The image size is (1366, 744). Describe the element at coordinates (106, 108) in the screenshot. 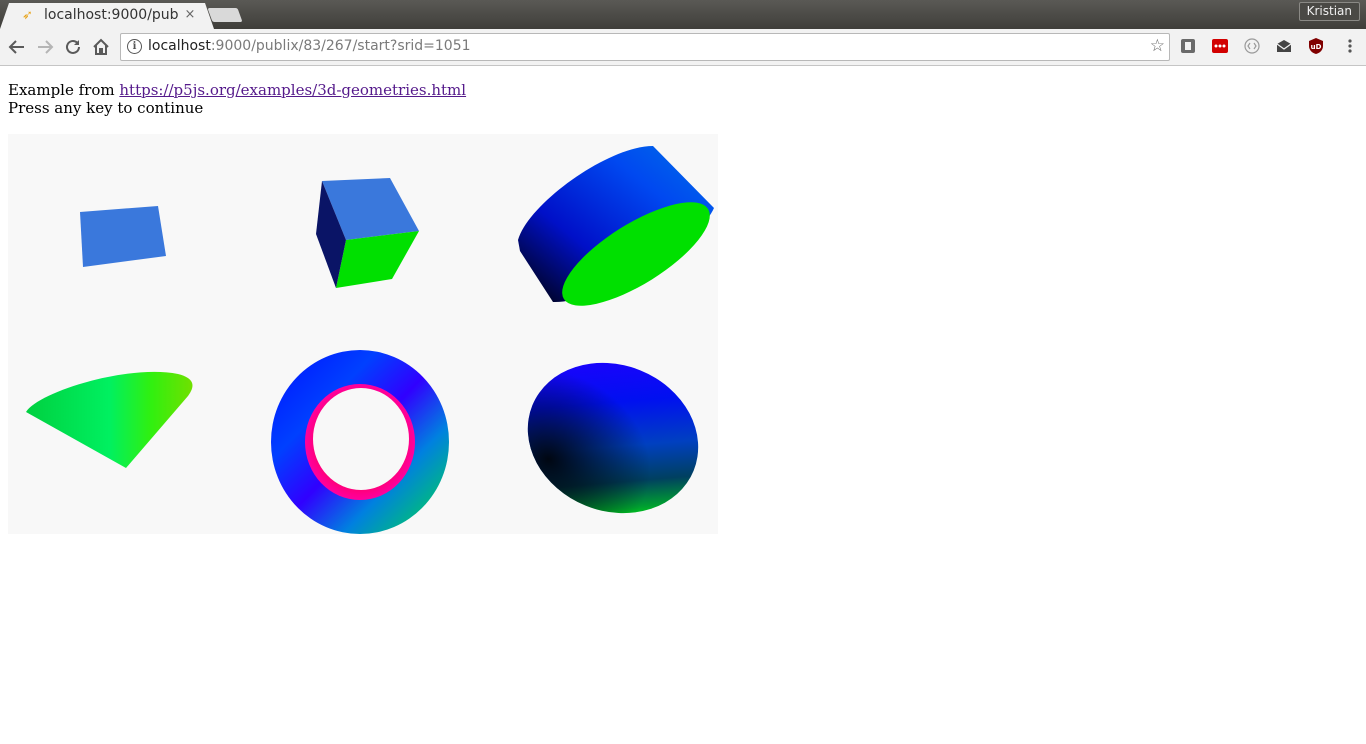

I see `instruction-text: Press any key to continue` at that location.